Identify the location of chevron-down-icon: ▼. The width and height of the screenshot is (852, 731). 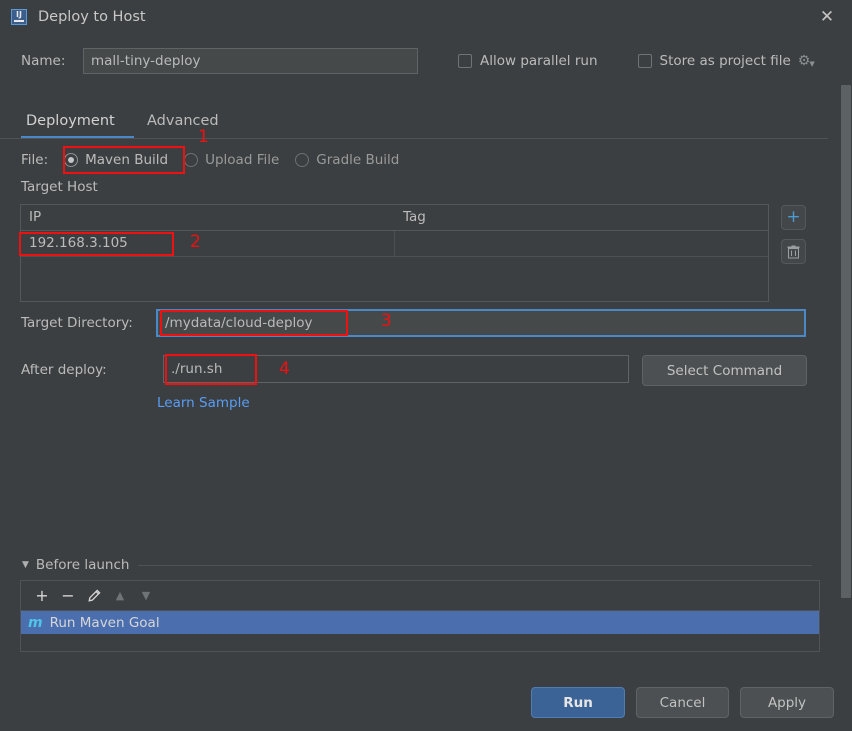
(812, 63).